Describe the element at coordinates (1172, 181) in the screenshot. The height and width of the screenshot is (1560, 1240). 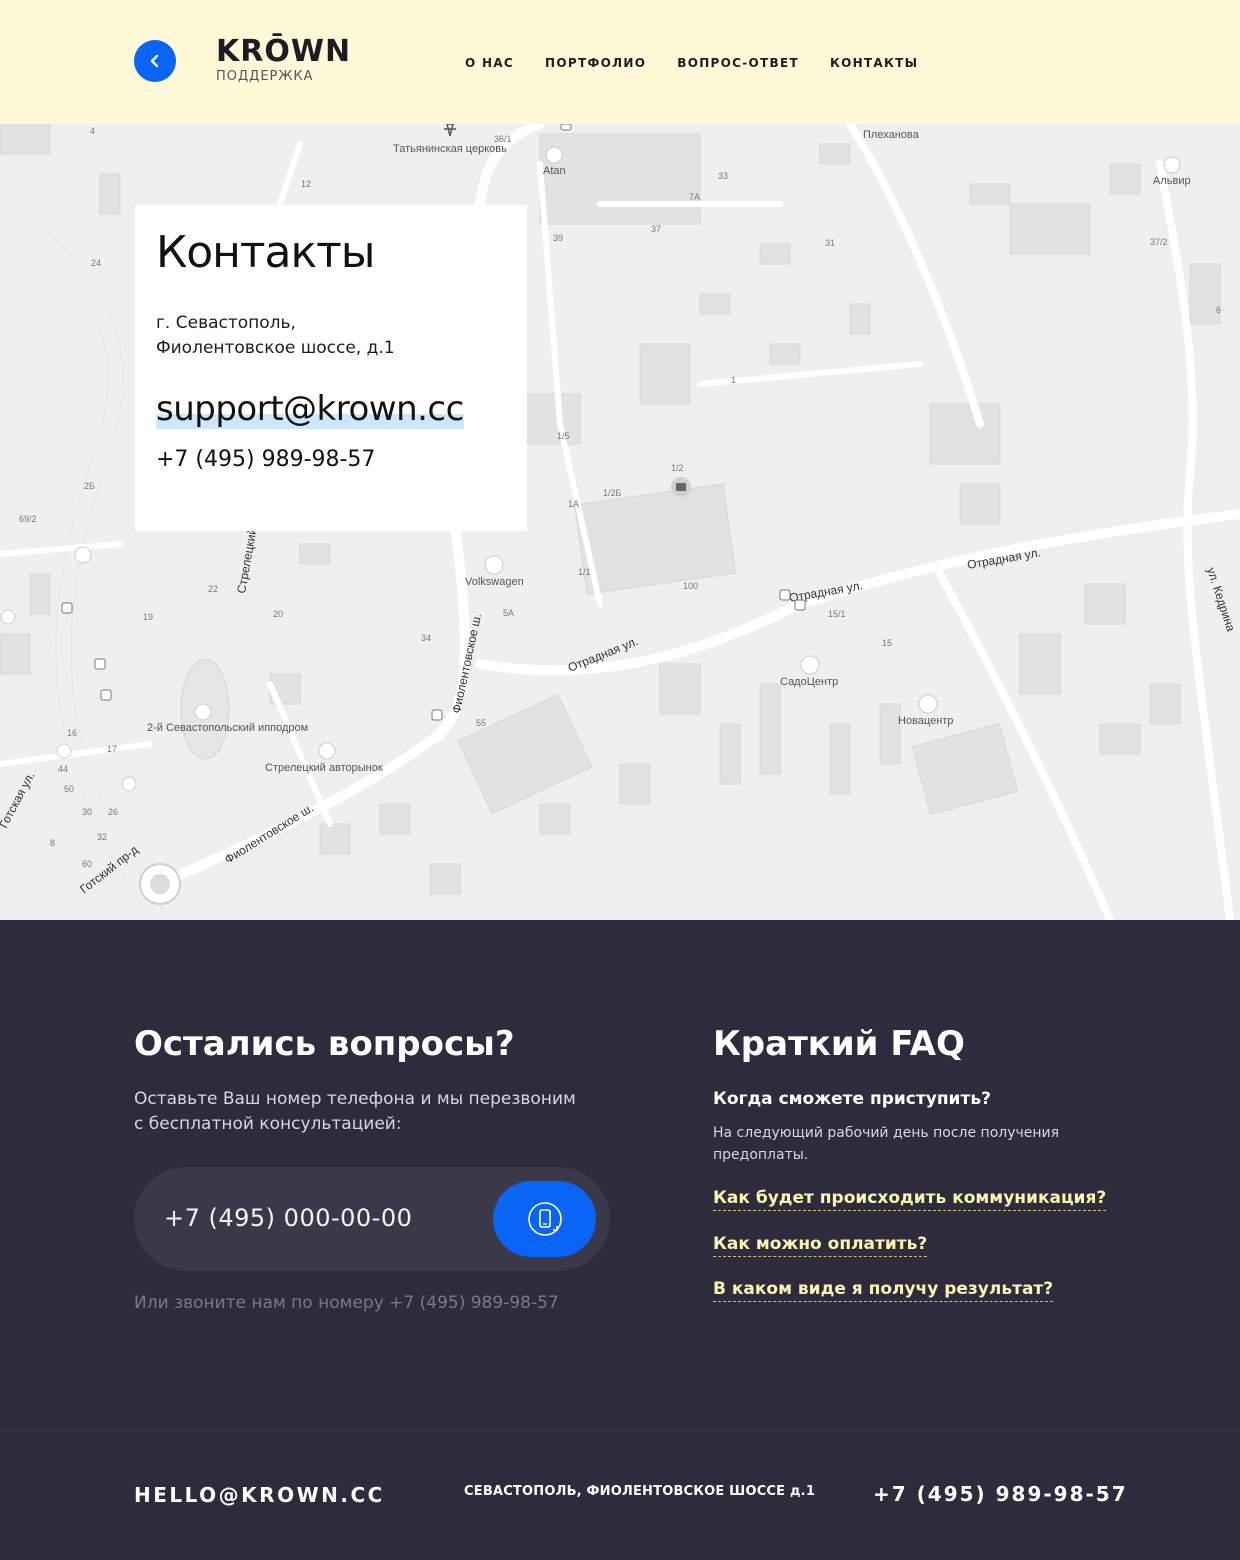
I see `map-label-alvir: Альвир` at that location.